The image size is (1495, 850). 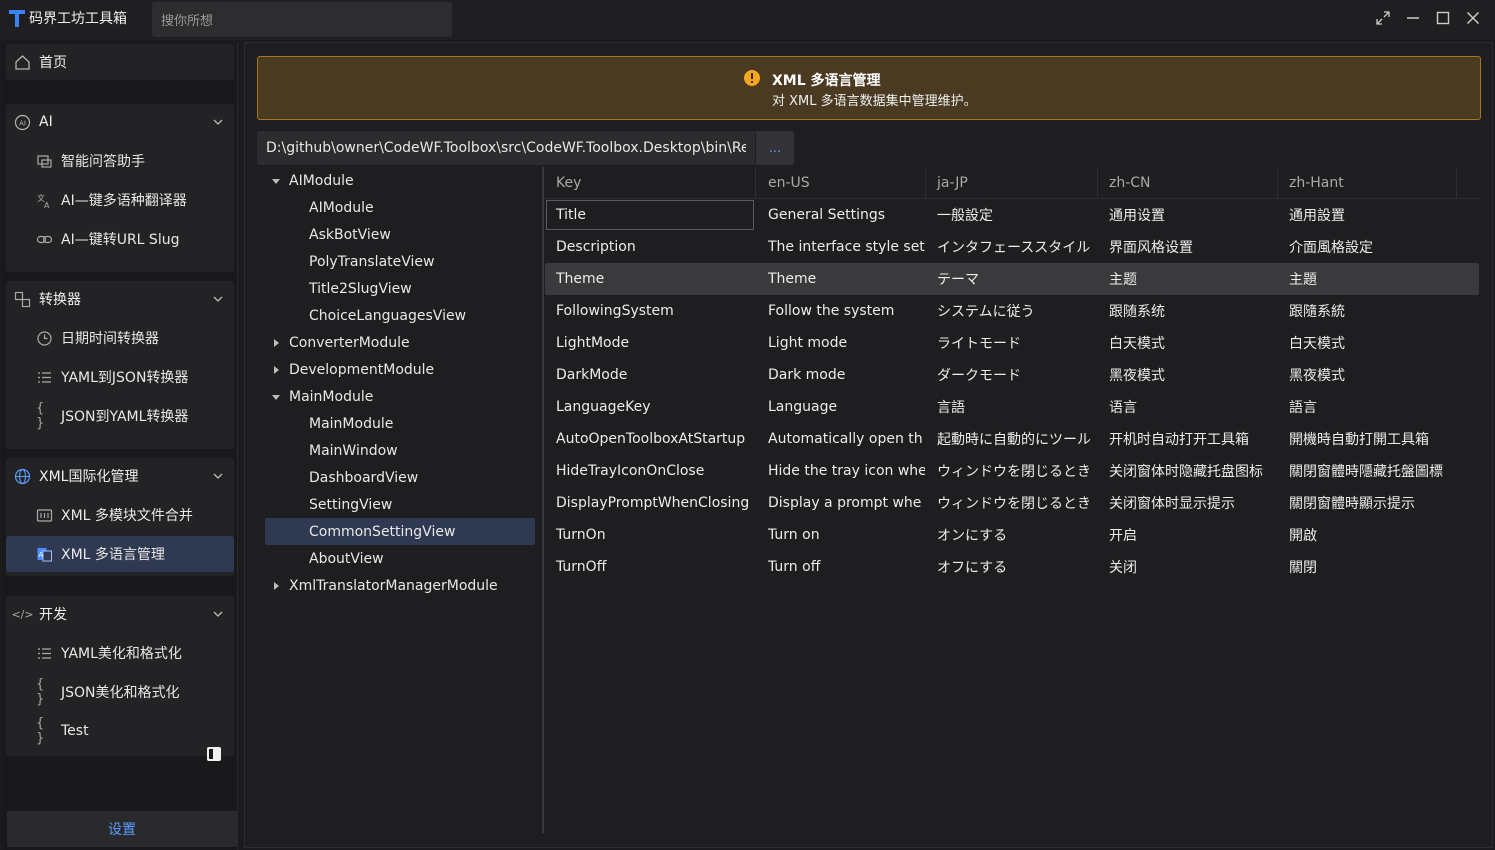 What do you see at coordinates (120, 338) in the screenshot?
I see `sidebar-item-datetime-converter: 日期时间转换器` at bounding box center [120, 338].